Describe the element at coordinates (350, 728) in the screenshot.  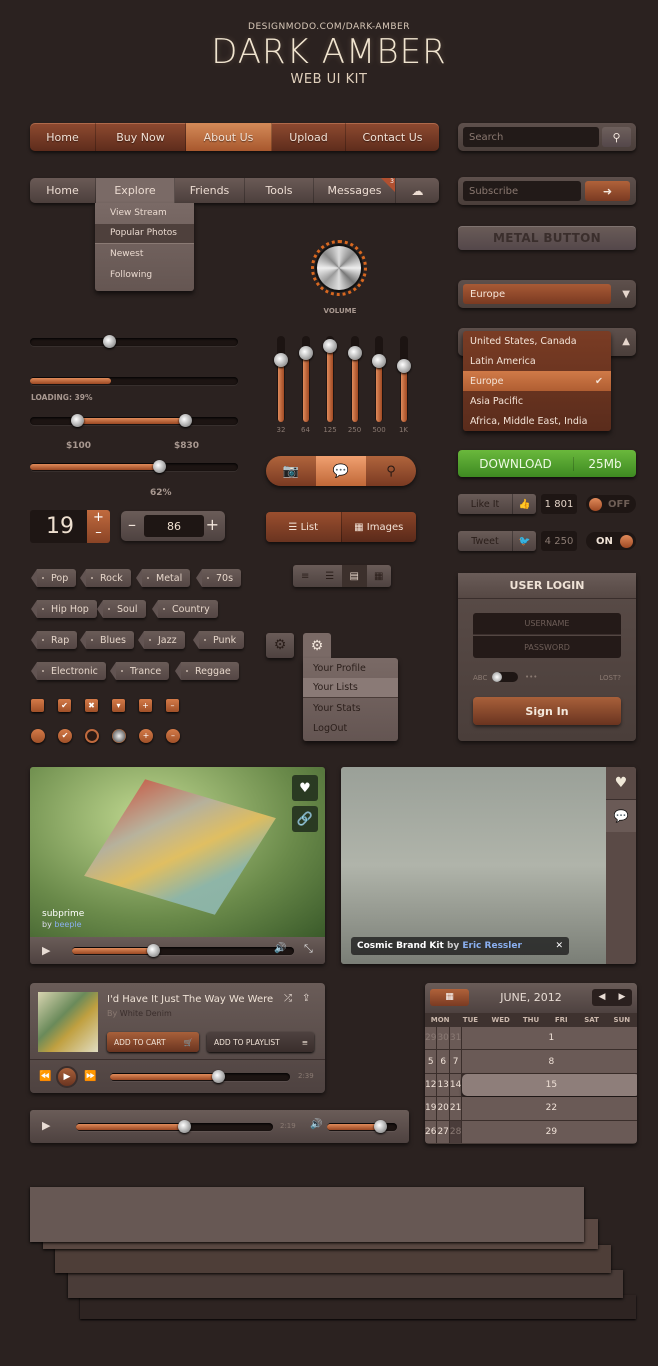
I see `menu-item: LogOut` at that location.